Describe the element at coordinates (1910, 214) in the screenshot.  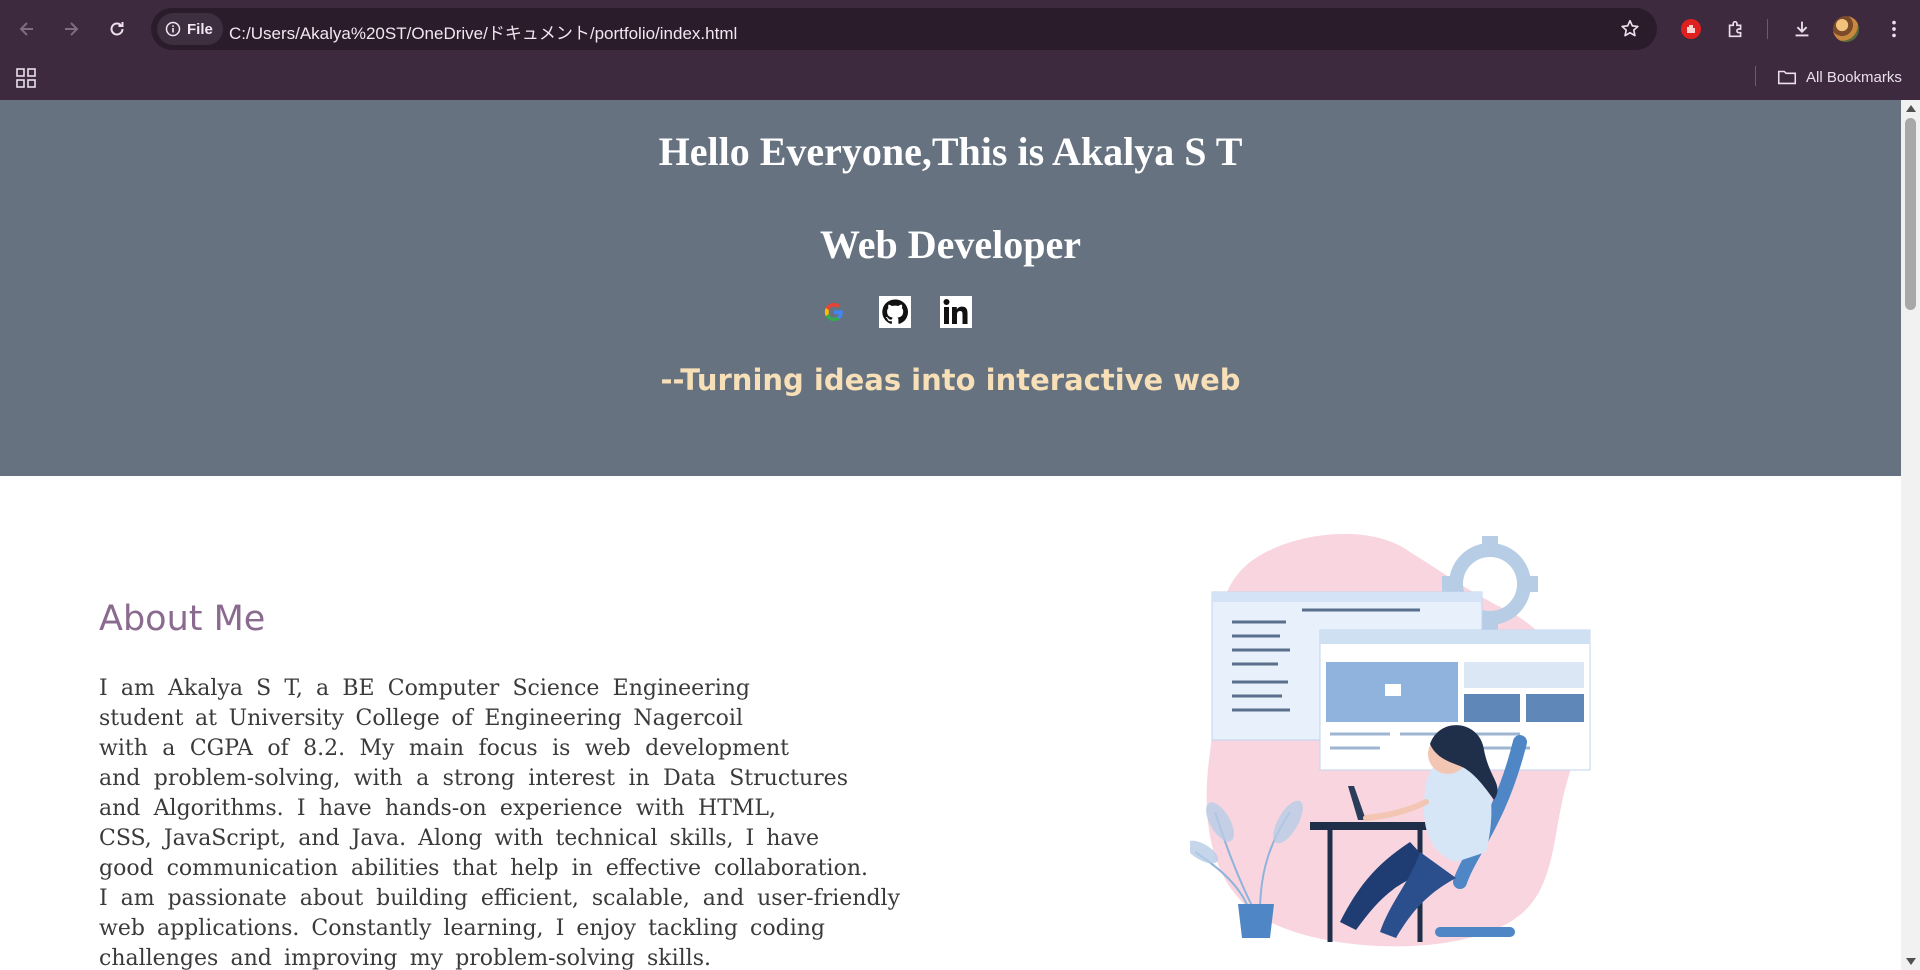
I see `scrollbar-thumb` at that location.